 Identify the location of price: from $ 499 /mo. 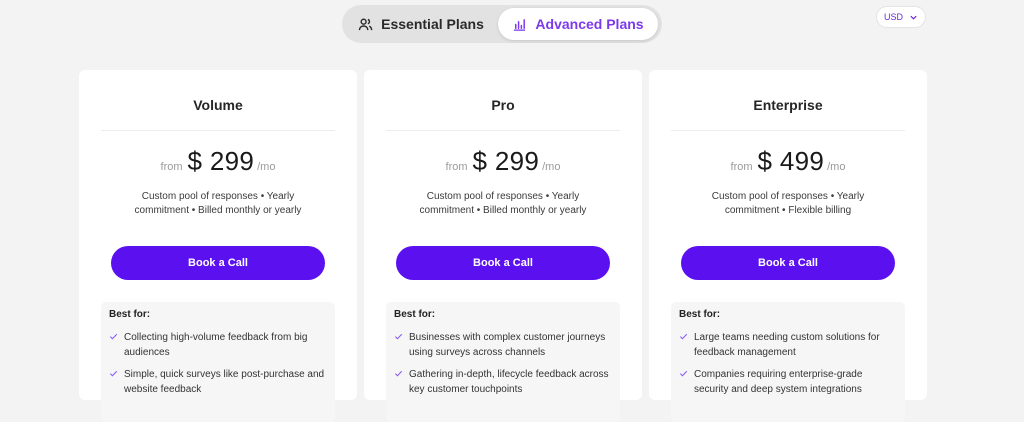
(788, 161).